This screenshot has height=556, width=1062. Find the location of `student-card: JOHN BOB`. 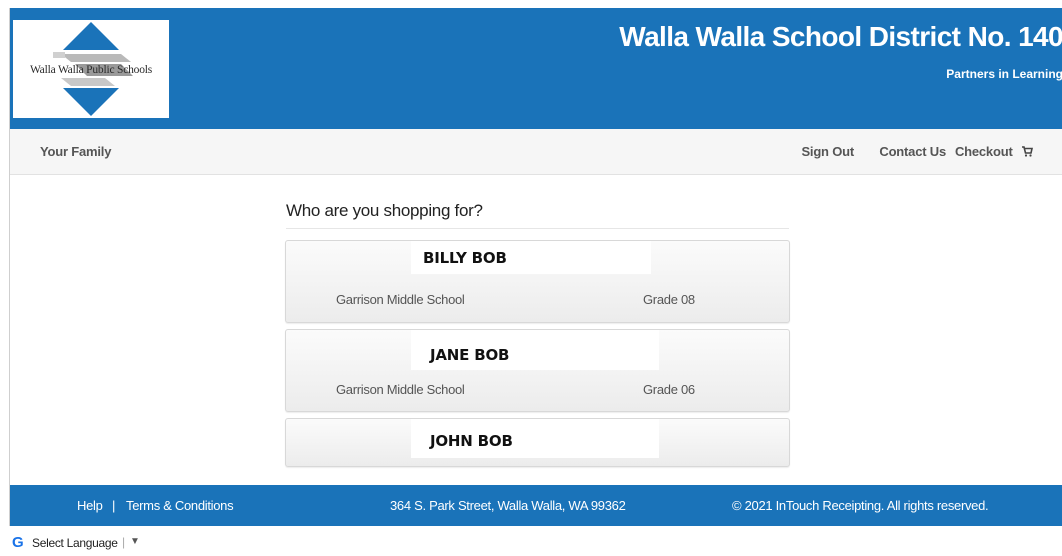

student-card: JOHN BOB is located at coordinates (537, 442).